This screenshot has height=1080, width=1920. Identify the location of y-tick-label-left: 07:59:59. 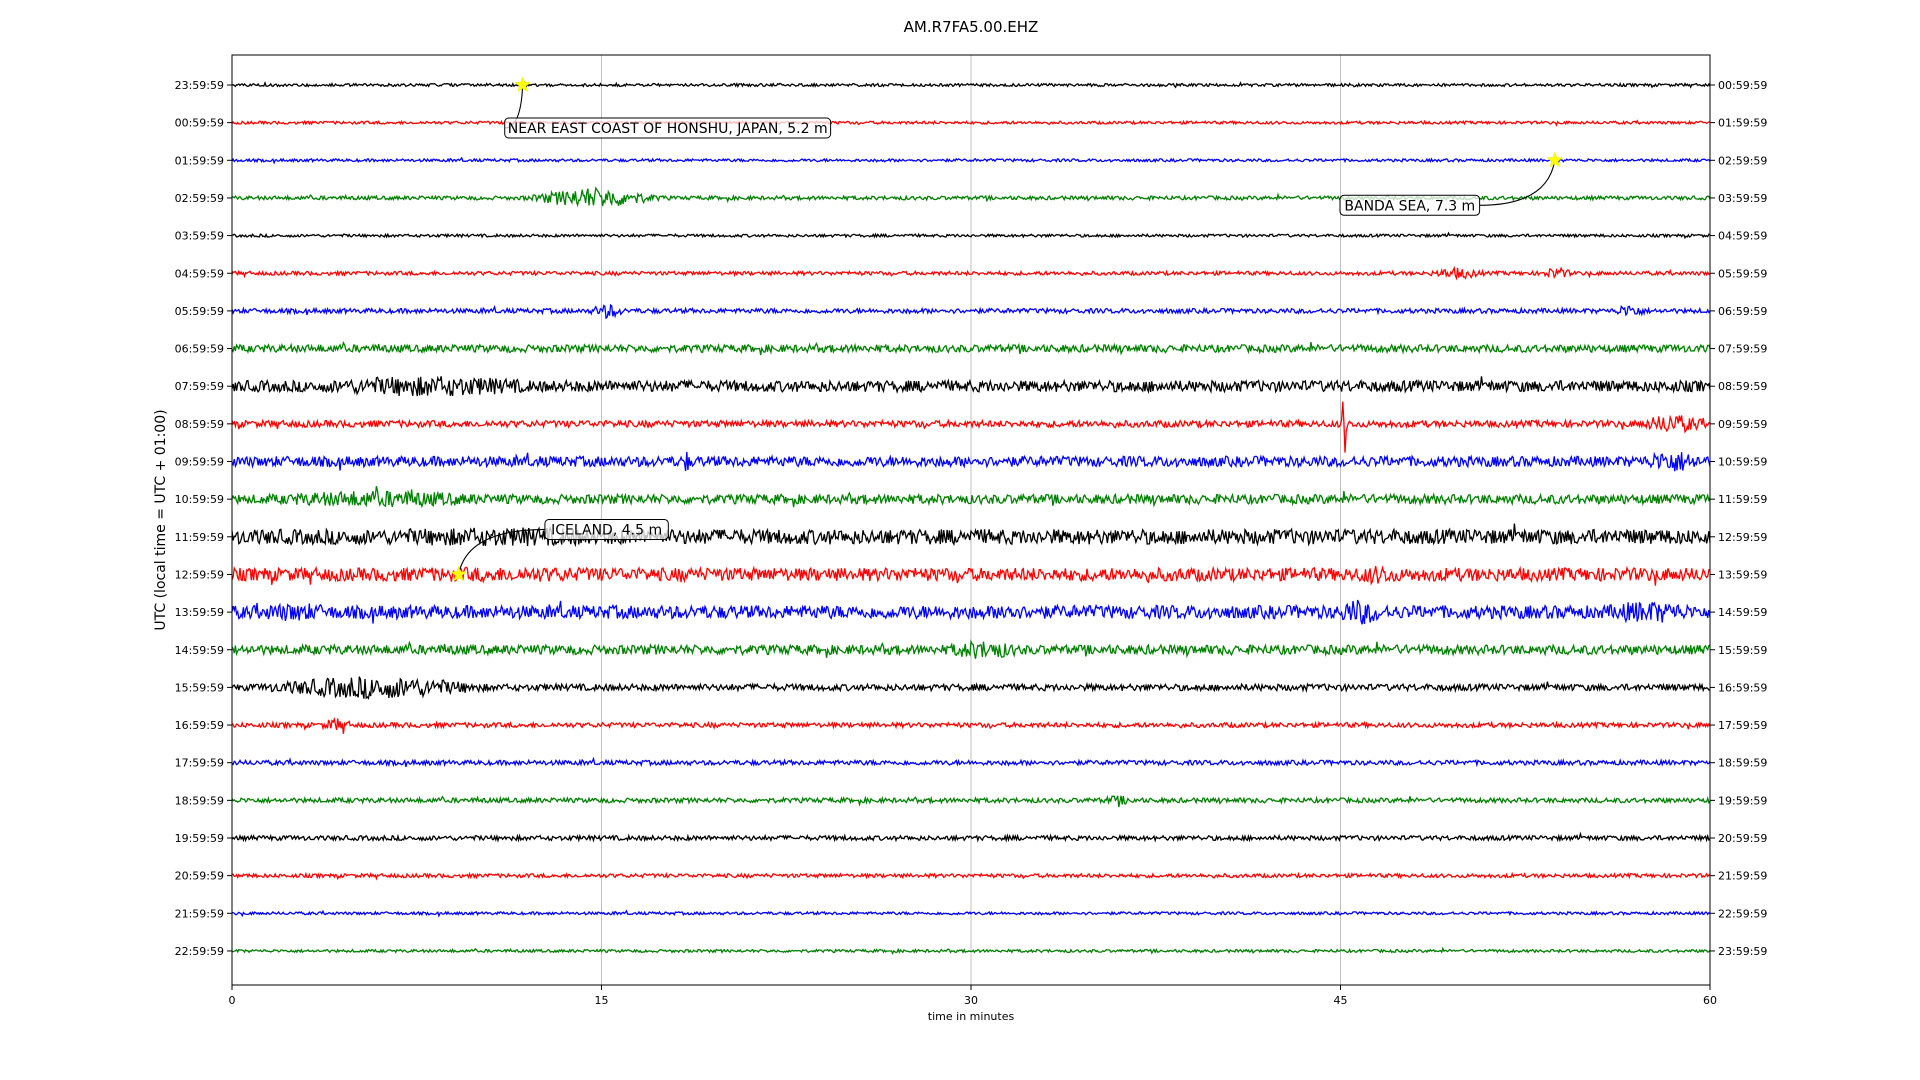
(199, 386).